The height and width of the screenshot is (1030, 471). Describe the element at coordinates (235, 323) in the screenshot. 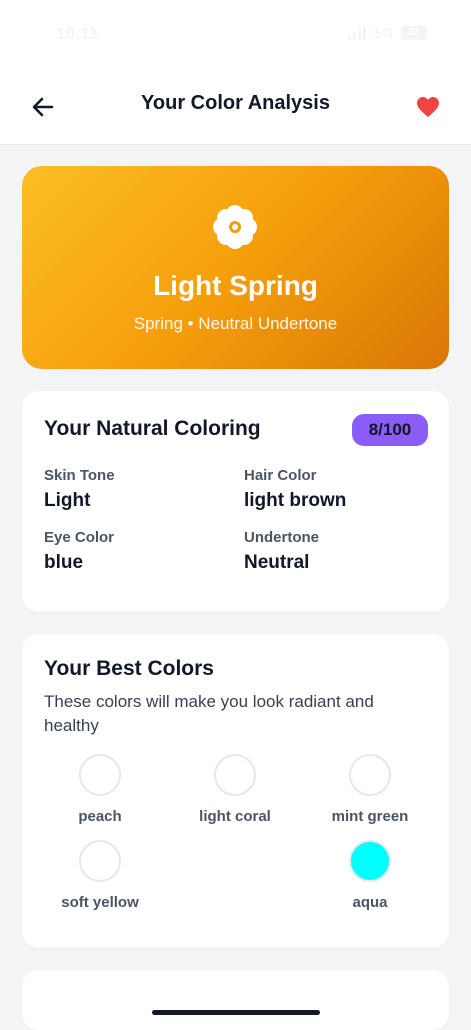

I see `season-subtitle: Spring • Neutral Undertone` at that location.